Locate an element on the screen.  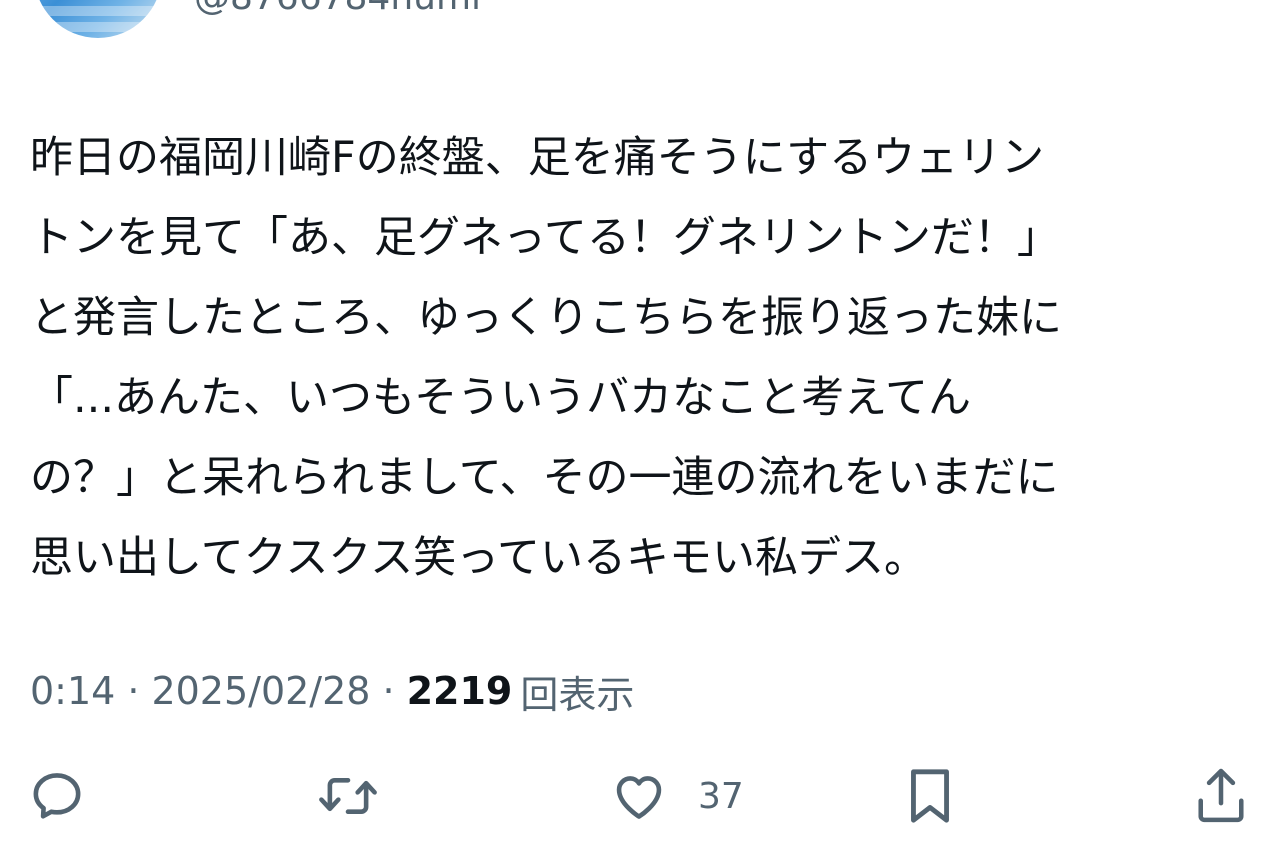
heart-icon is located at coordinates (639, 796).